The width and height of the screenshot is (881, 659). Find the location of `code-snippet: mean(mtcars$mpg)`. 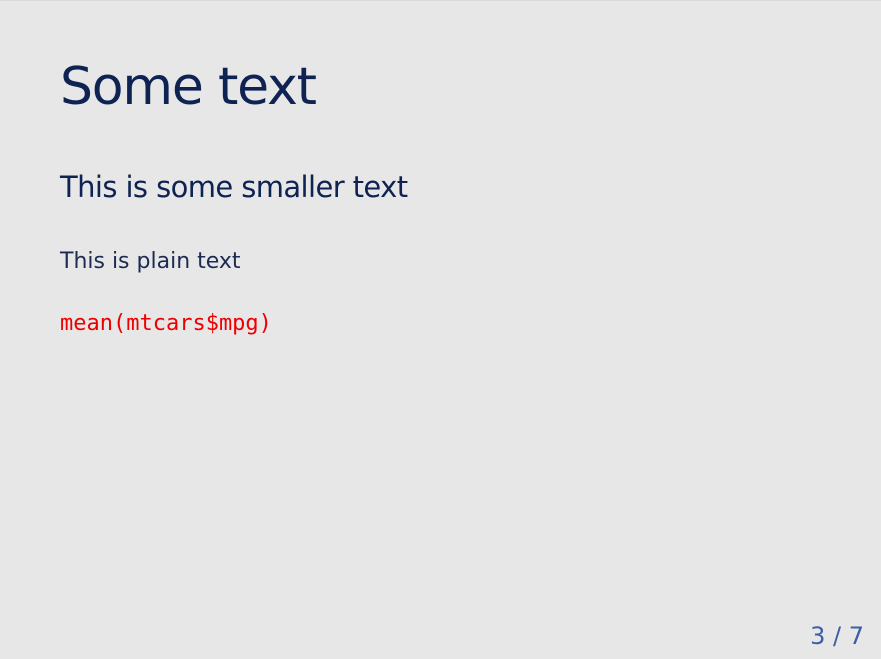

code-snippet: mean(mtcars$mpg) is located at coordinates (166, 323).